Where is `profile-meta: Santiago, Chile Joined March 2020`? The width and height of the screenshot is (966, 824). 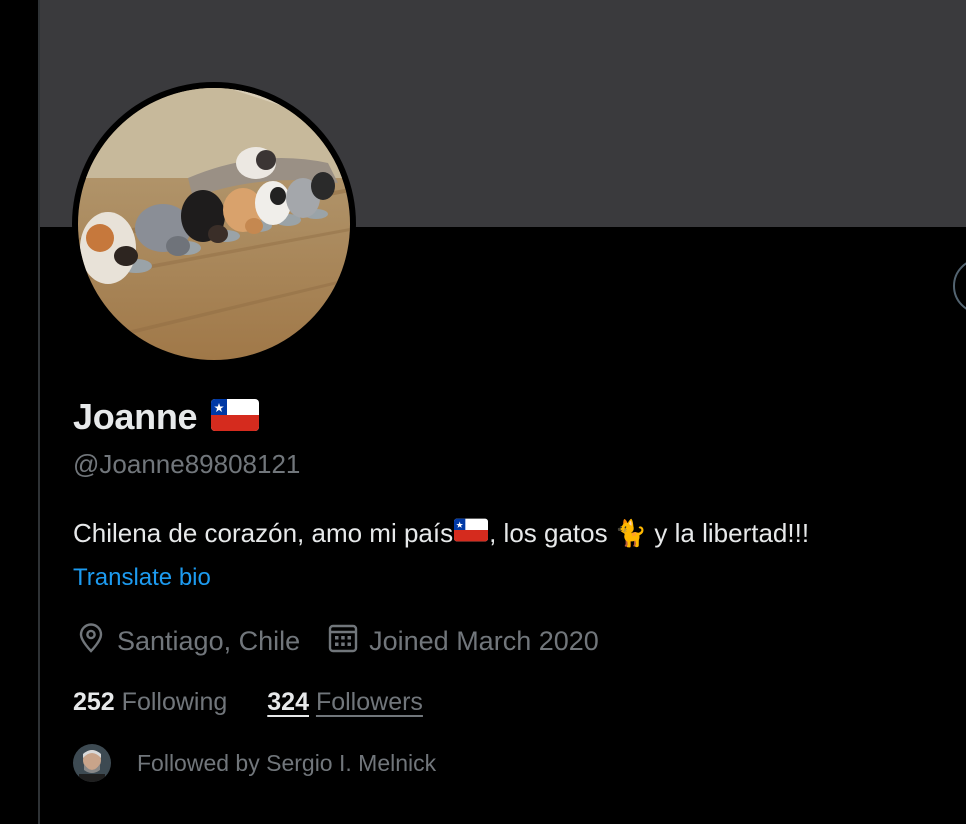 profile-meta: Santiago, Chile Joined March 2020 is located at coordinates (337, 641).